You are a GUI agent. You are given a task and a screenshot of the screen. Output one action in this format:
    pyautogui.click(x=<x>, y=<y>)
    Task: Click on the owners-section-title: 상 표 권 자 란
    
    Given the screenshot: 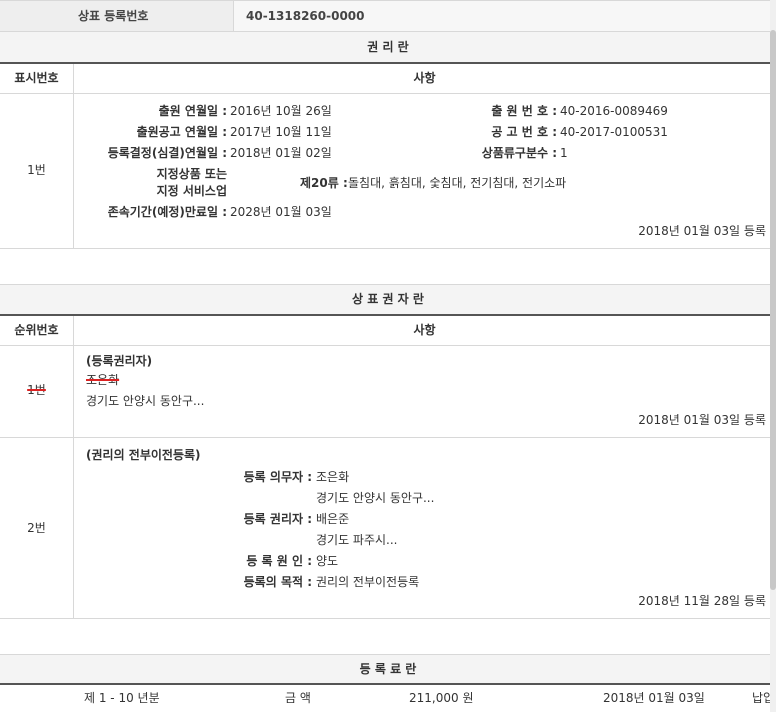 What is the action you would take?
    pyautogui.click(x=388, y=299)
    